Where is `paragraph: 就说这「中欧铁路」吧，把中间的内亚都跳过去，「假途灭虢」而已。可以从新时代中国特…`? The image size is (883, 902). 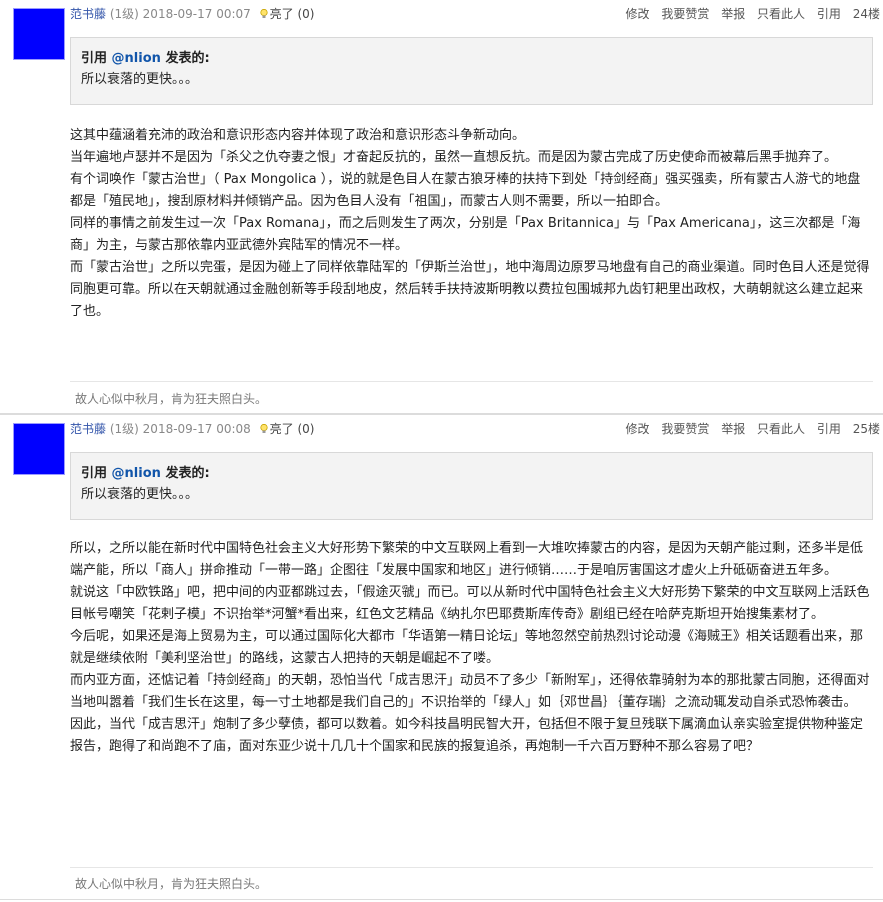 paragraph: 就说这「中欧铁路」吧，把中间的内亚都跳过去，「假途灭虢」而已。可以从新时代中国特… is located at coordinates (470, 603).